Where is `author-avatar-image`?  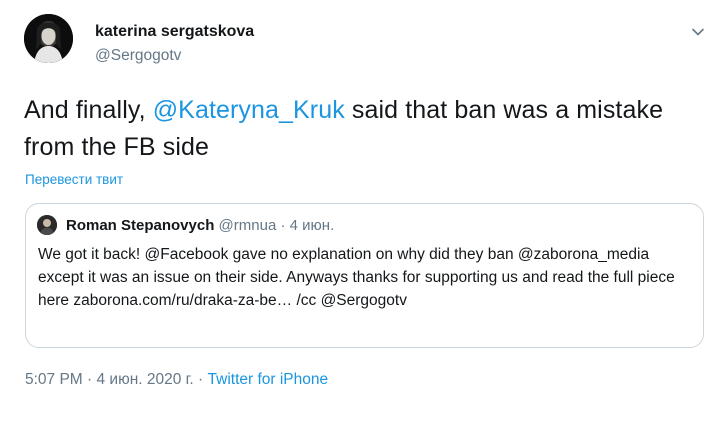 author-avatar-image is located at coordinates (48, 38).